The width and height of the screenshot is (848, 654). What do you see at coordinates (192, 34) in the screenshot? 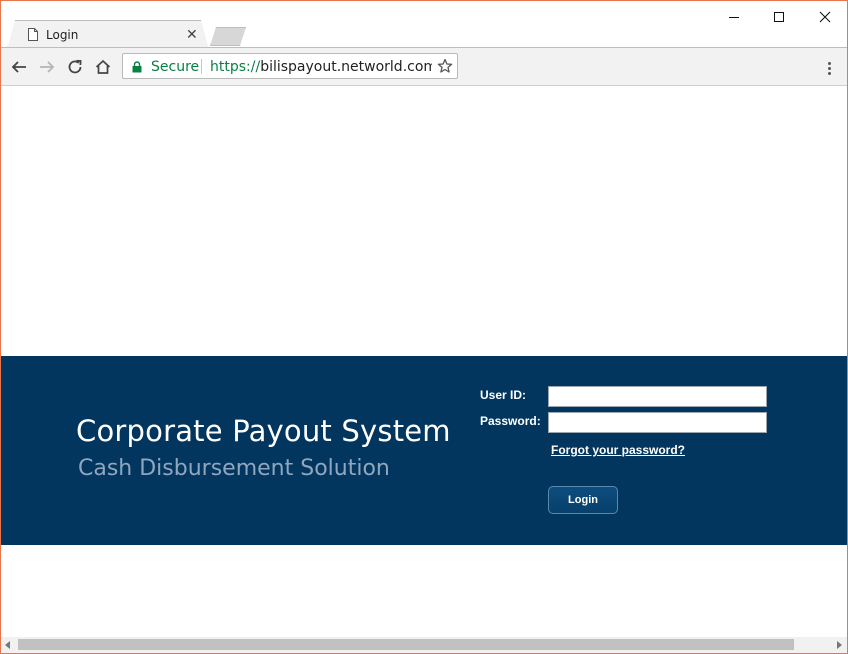
I see `tab-close-icon: ✕` at bounding box center [192, 34].